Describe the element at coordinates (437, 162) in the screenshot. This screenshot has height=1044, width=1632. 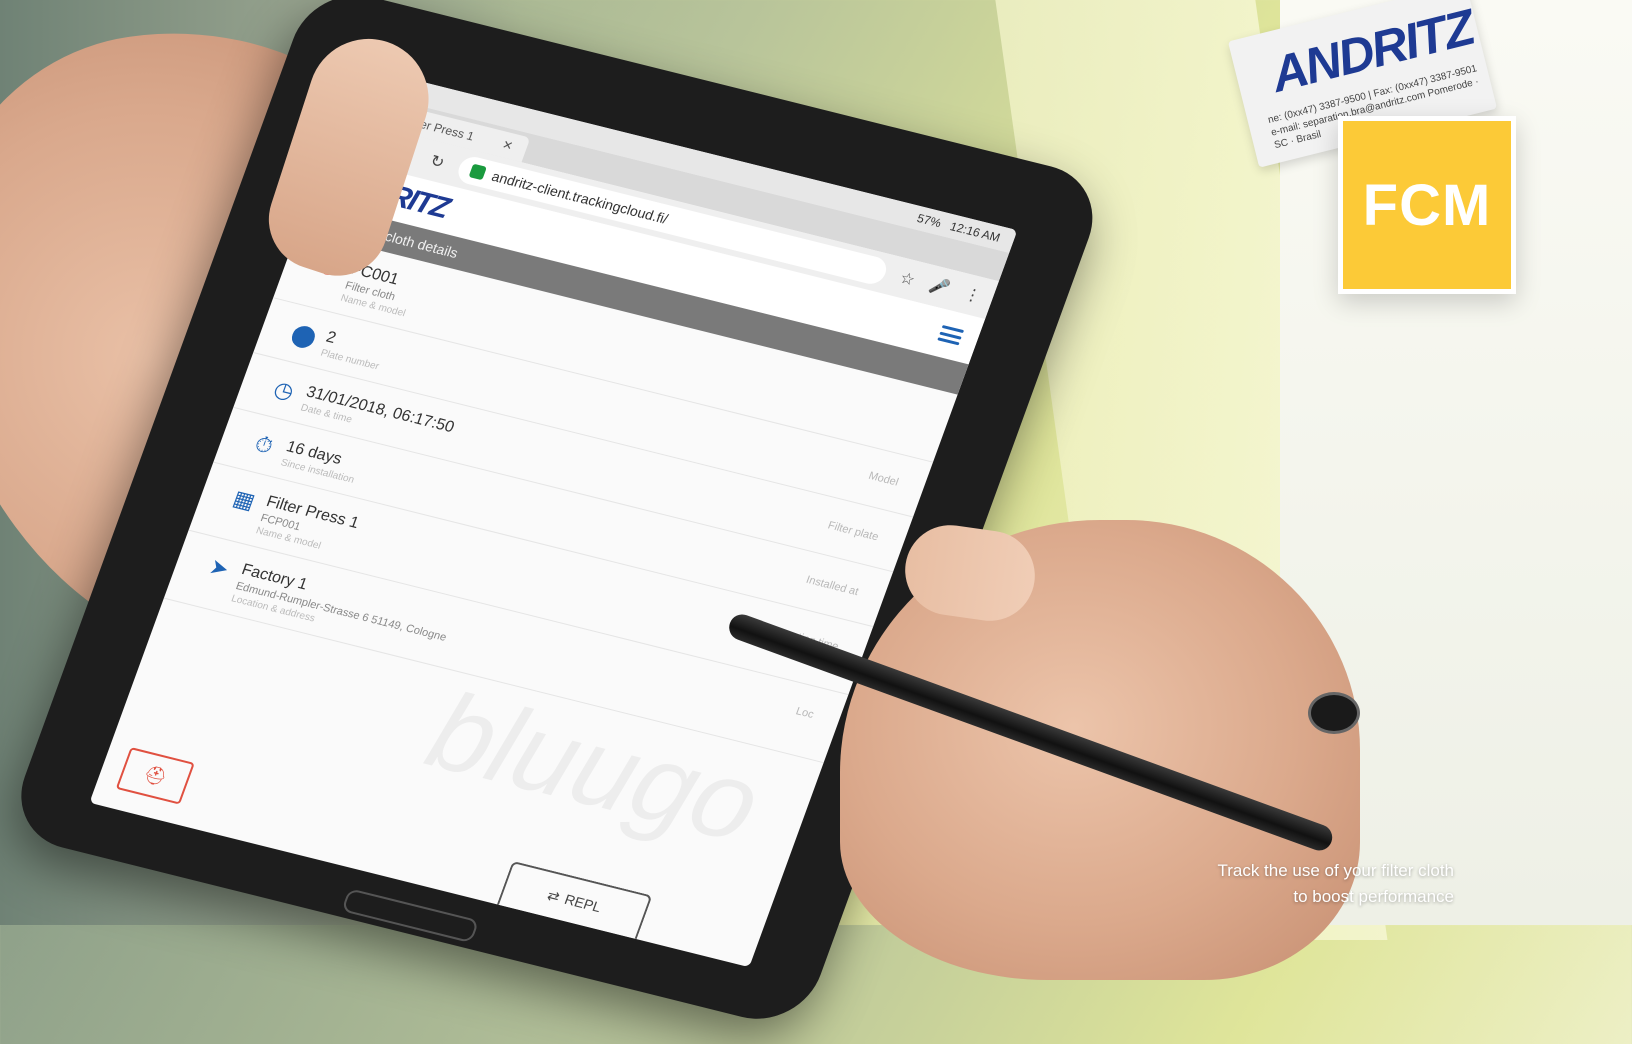
I see `reload-icon: ↻` at that location.